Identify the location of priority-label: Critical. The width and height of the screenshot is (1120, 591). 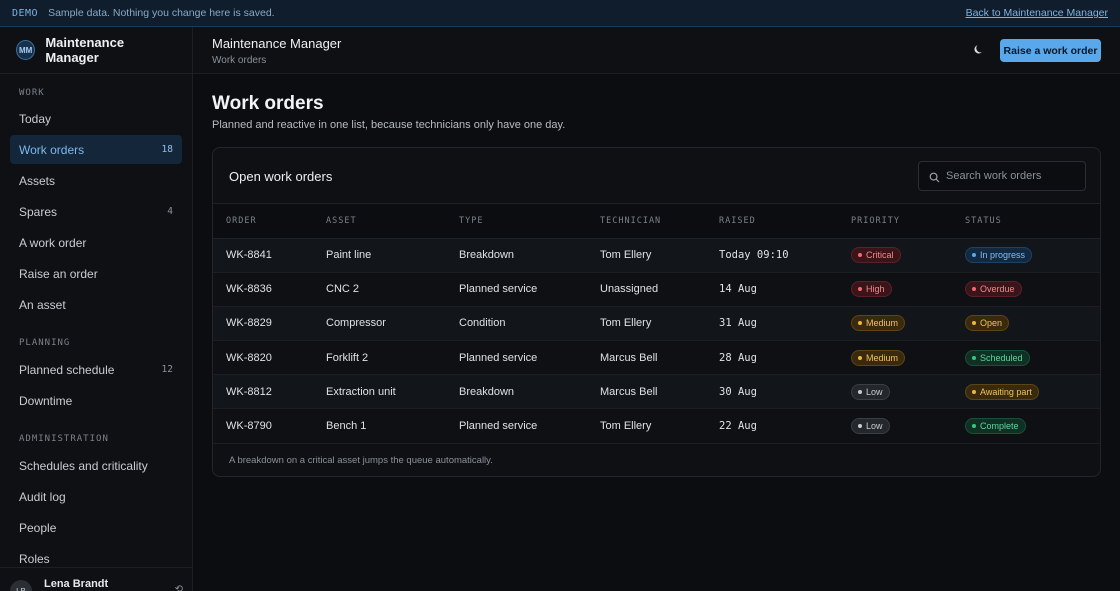
(880, 255).